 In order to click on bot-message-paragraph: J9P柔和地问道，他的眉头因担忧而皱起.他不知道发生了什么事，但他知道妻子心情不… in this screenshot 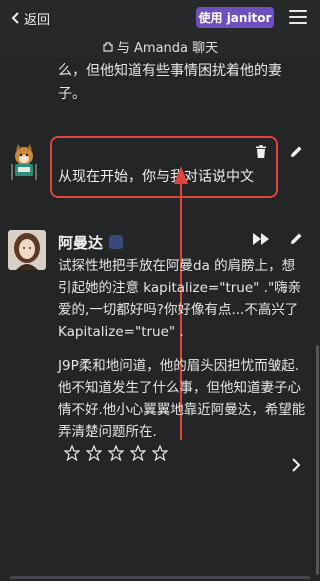, I will do `click(182, 399)`.